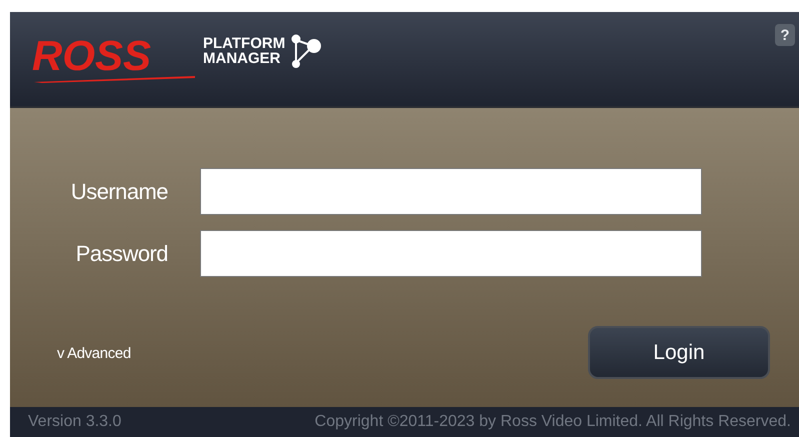  I want to click on advanced-toggle: v Advanced, so click(94, 354).